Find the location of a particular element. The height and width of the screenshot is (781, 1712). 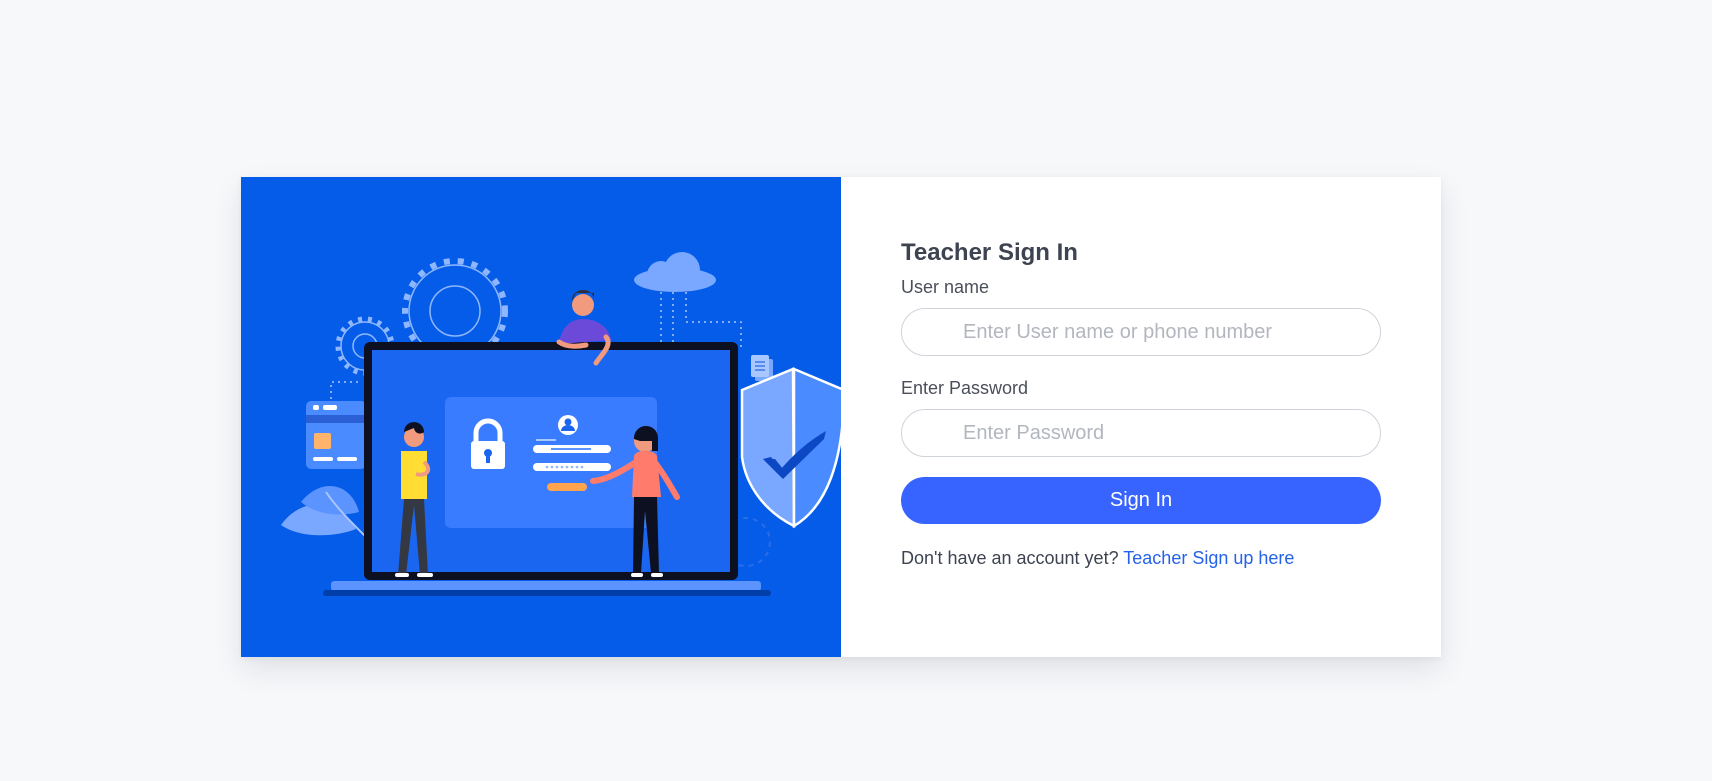

browser-card-icon is located at coordinates (336, 435).